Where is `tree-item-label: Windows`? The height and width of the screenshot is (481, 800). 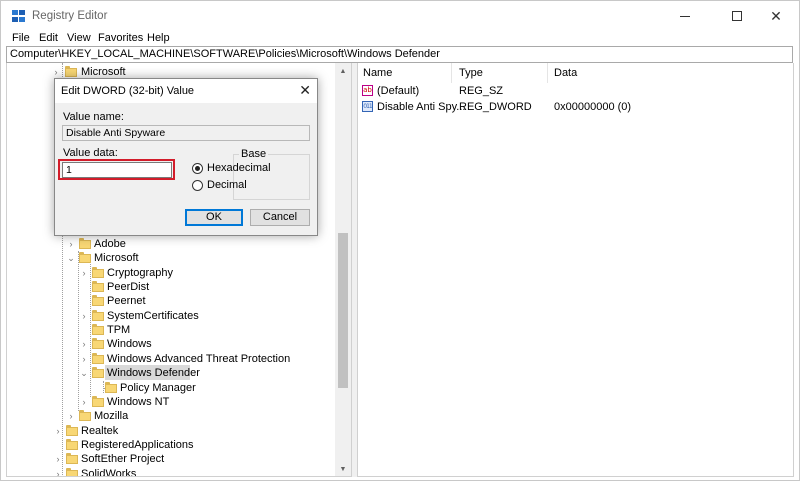
tree-item-label: Windows is located at coordinates (129, 344).